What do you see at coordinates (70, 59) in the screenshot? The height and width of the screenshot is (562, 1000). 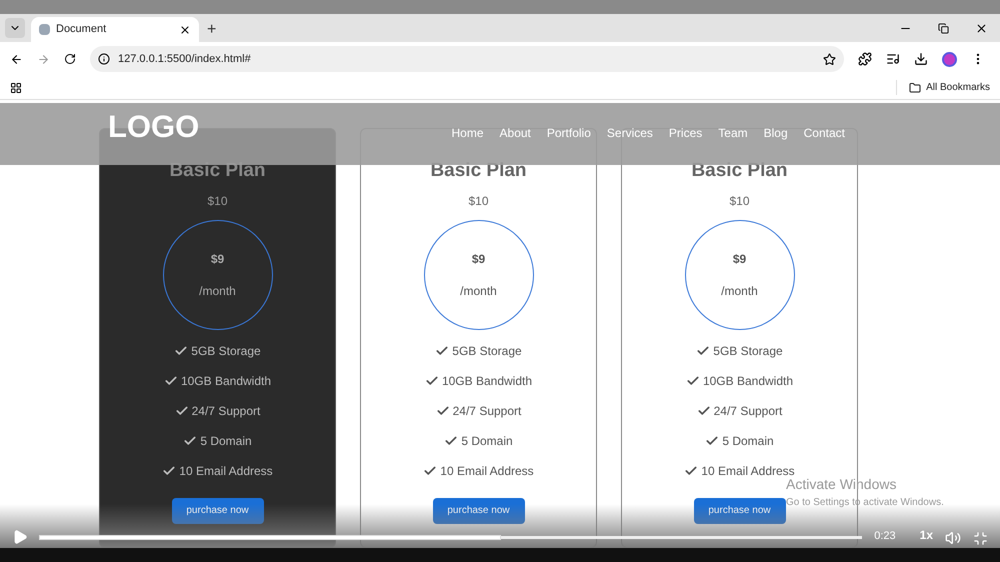 I see `reload-icon` at bounding box center [70, 59].